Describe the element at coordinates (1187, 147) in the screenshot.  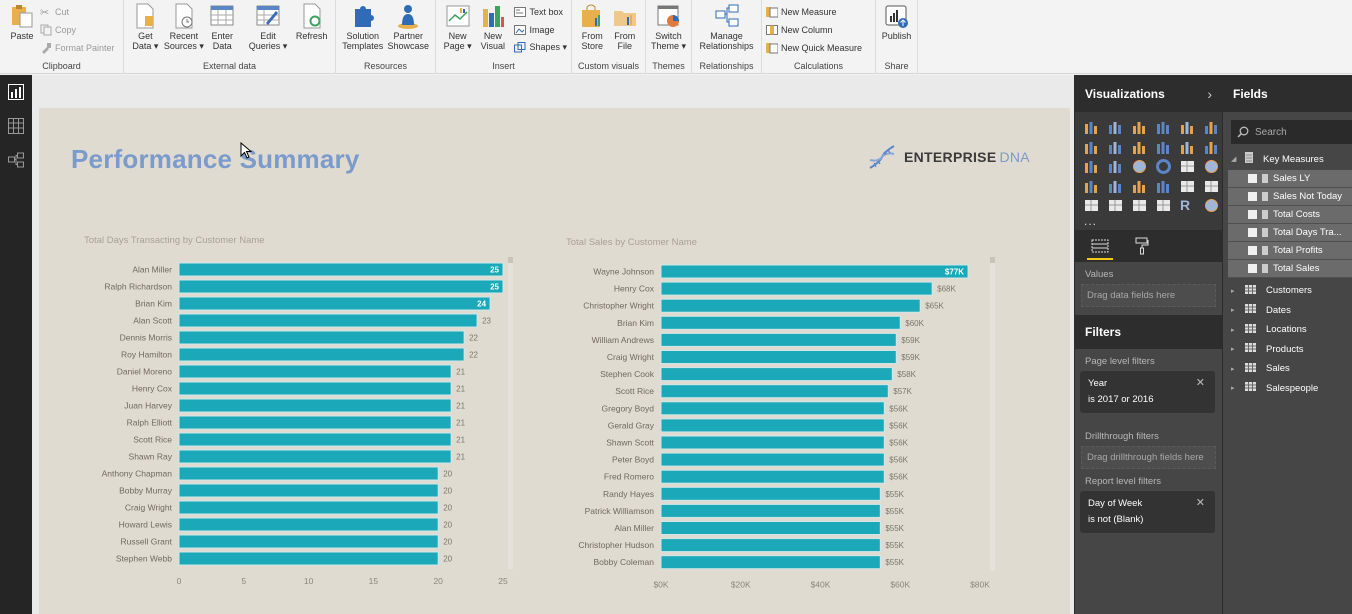
I see `line-clustered-column-visual-icon` at that location.